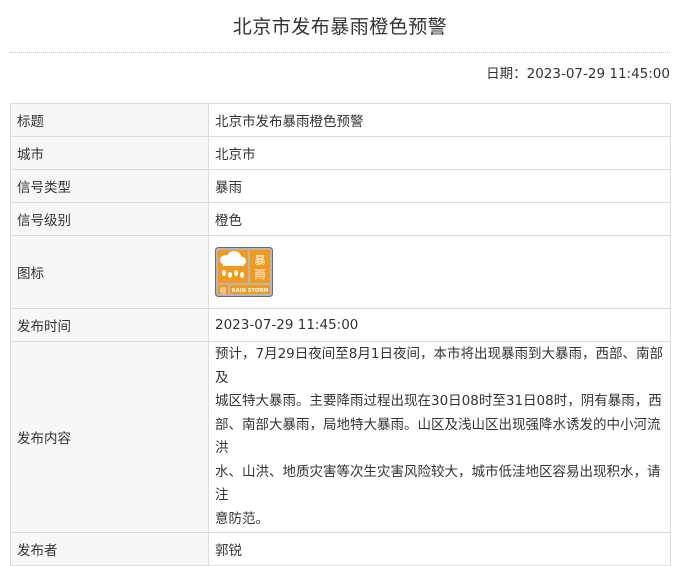 This screenshot has height=566, width=700. I want to click on row-label-publisher: 发布者, so click(109, 549).